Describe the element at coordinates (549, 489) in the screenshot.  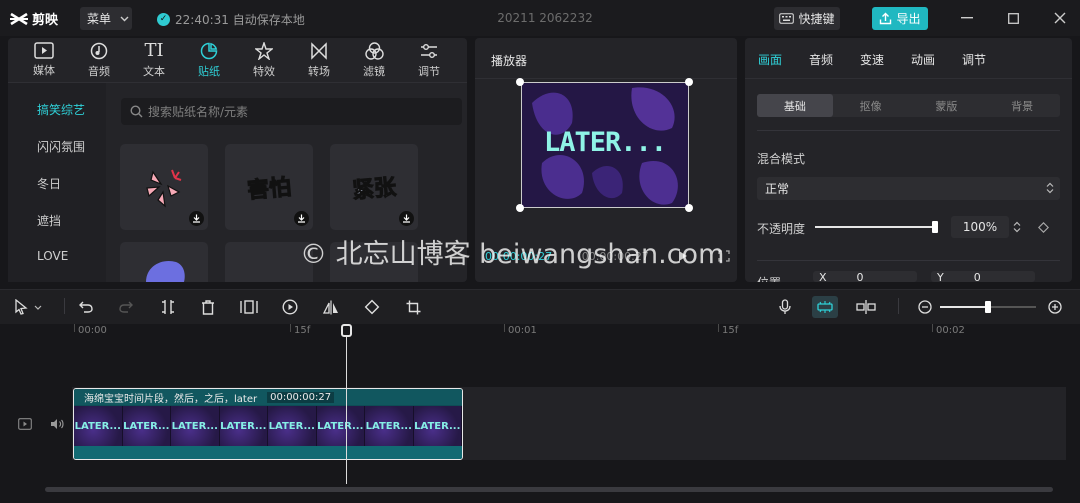
I see `timeline-scrollbar` at that location.